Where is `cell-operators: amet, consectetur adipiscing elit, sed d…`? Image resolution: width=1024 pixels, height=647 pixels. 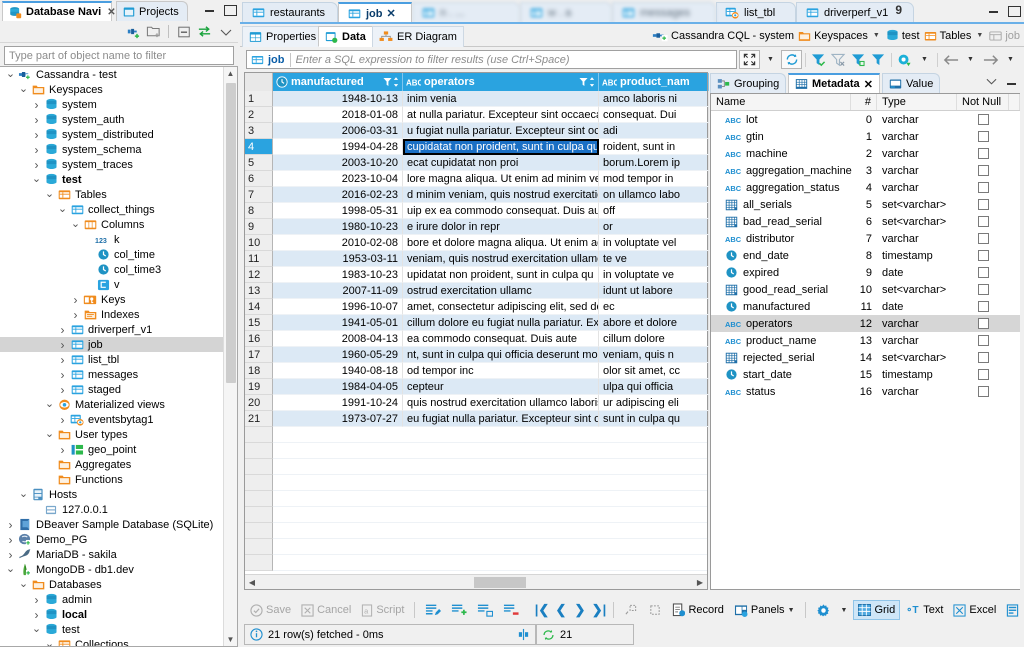 cell-operators: amet, consectetur adipiscing elit, sed d… is located at coordinates (501, 307).